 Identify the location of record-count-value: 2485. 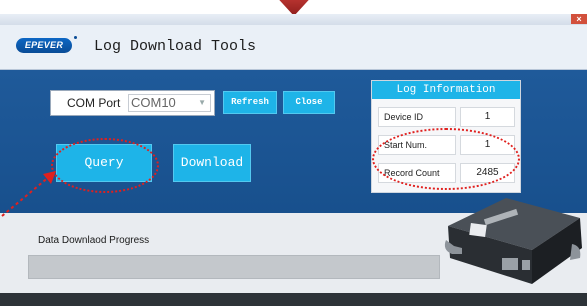
(487, 173).